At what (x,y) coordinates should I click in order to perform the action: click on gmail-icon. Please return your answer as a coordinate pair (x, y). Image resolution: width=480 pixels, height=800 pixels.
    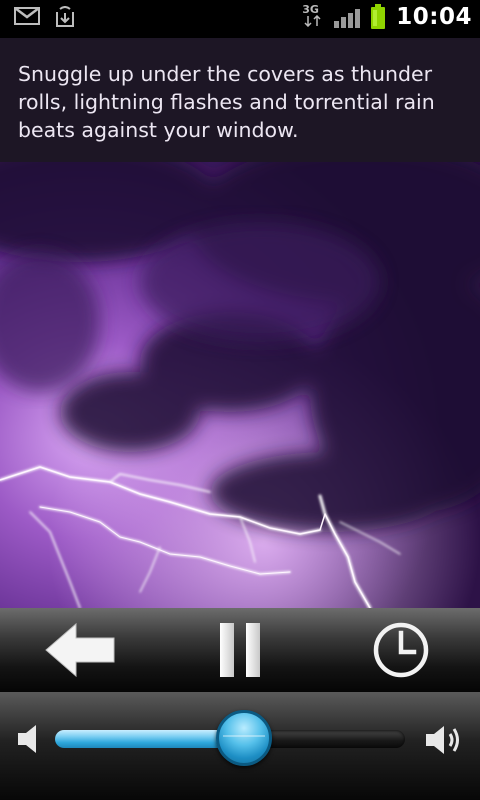
    Looking at the image, I should click on (27, 16).